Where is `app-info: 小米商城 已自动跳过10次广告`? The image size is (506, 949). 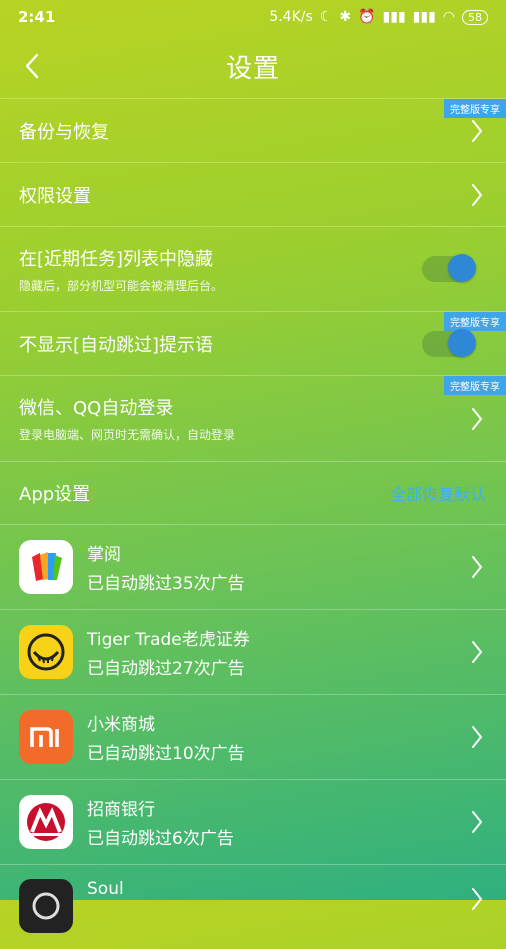
app-info: 小米商城 已自动跳过10次广告 is located at coordinates (166, 737).